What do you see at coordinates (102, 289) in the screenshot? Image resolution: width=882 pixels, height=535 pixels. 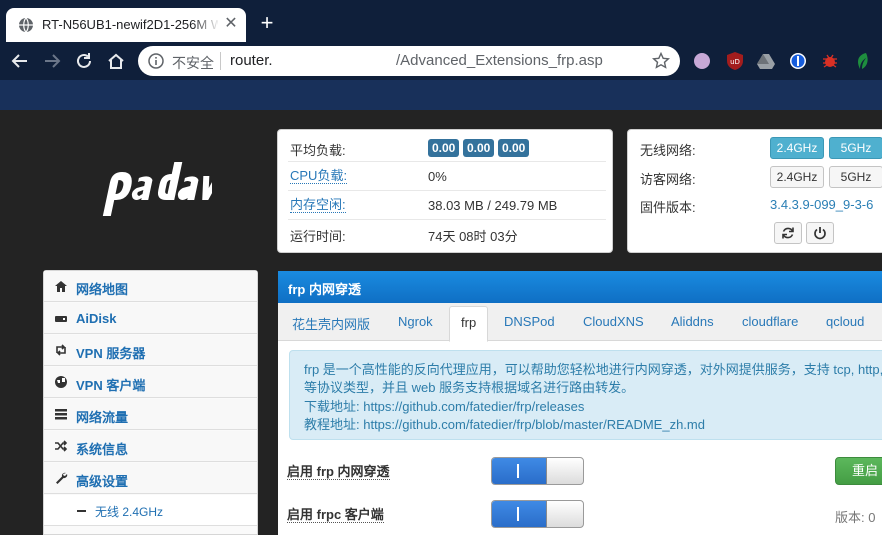 I see `sidebar-item-label: 网络地图` at bounding box center [102, 289].